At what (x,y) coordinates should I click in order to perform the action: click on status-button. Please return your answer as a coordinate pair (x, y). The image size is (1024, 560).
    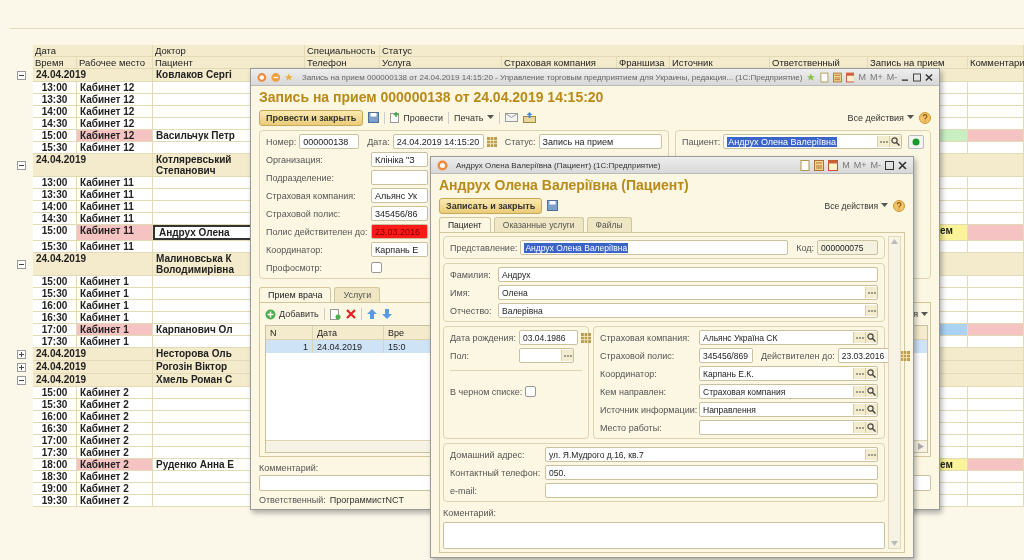
    Looking at the image, I should click on (916, 141).